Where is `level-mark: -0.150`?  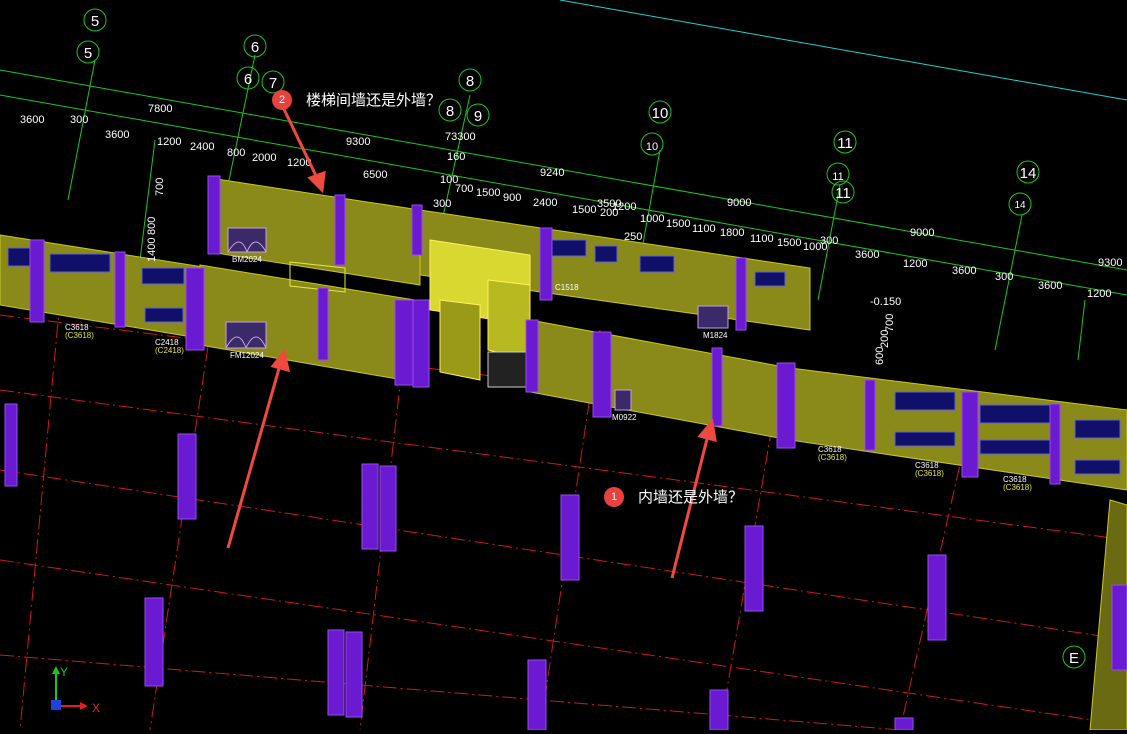
level-mark: -0.150 is located at coordinates (885, 302).